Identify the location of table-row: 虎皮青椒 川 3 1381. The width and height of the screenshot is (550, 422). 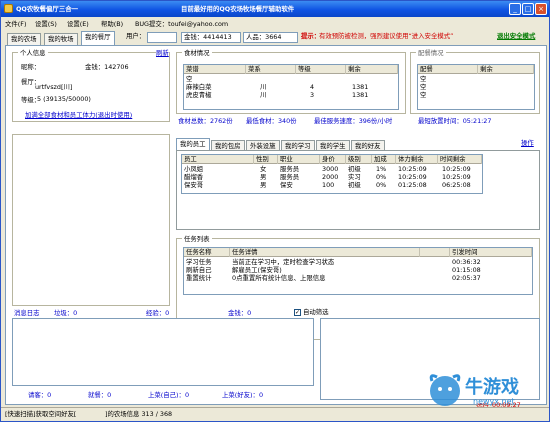
(291, 95).